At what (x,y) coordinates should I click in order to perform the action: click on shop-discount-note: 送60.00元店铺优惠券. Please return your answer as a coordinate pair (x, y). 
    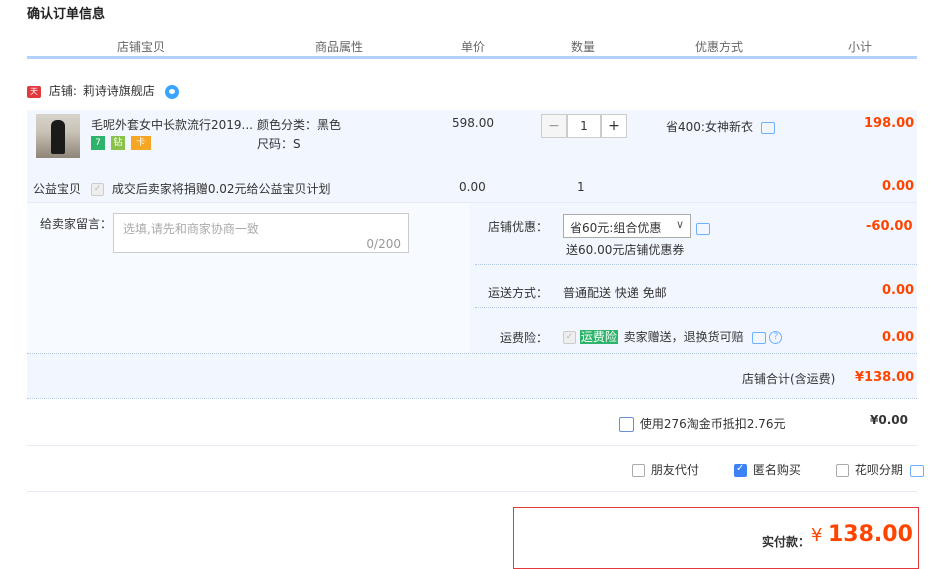
    Looking at the image, I should click on (625, 250).